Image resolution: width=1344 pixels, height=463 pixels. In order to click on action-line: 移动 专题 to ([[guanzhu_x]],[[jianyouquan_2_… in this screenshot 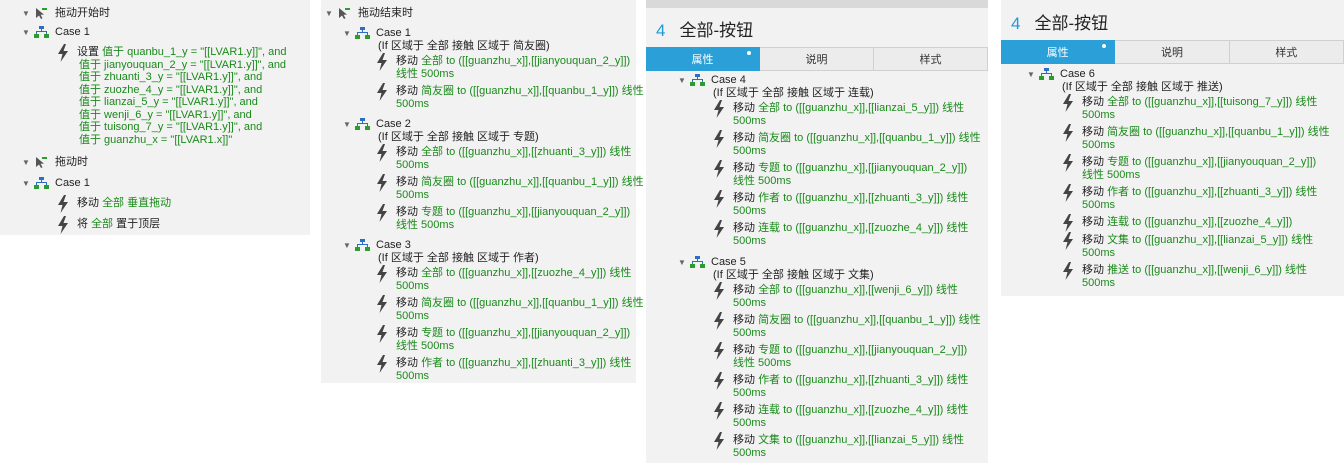, I will do `click(850, 350)`.